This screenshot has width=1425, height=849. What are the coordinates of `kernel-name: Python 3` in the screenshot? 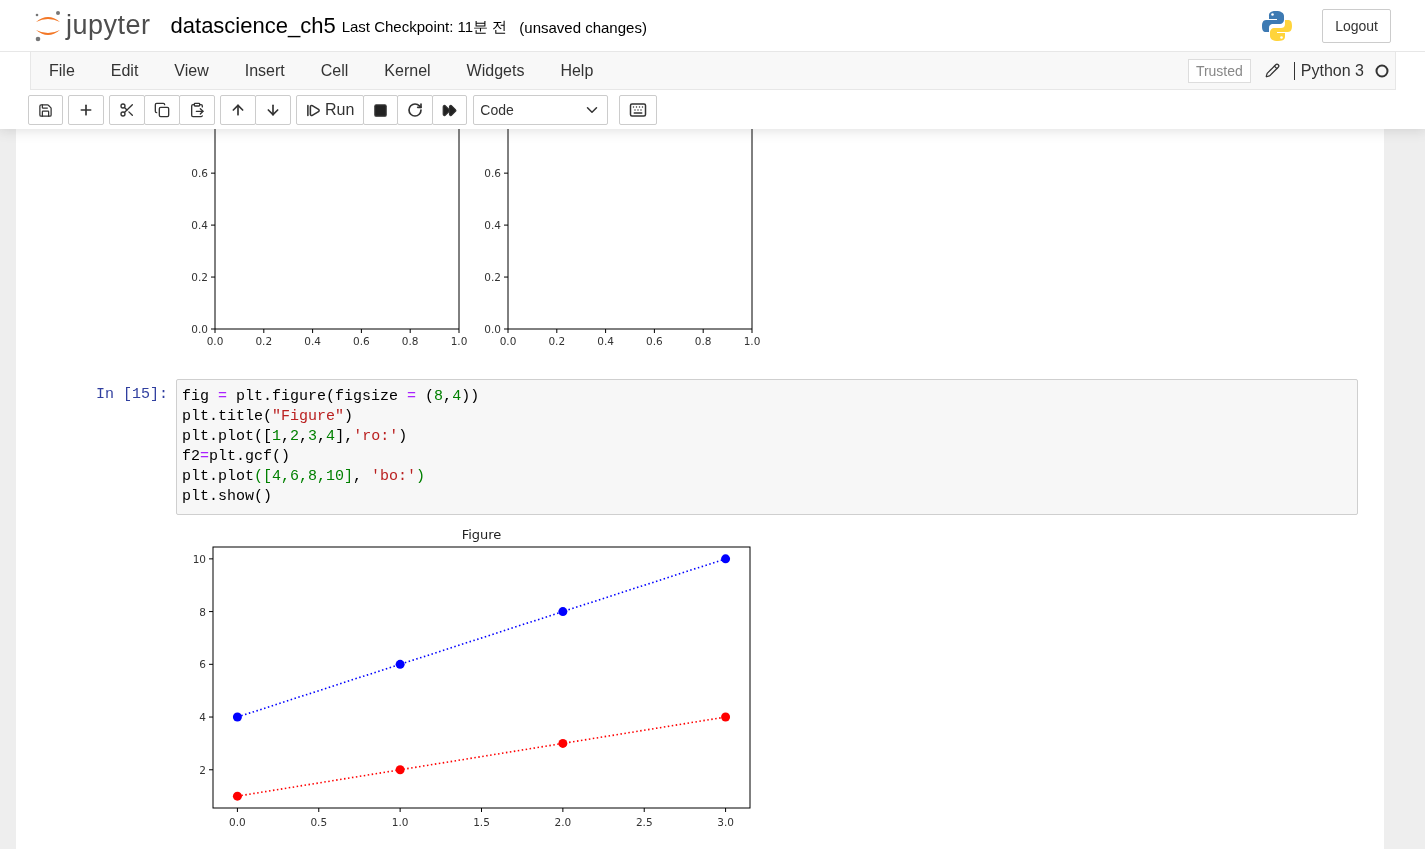 It's located at (1328, 70).